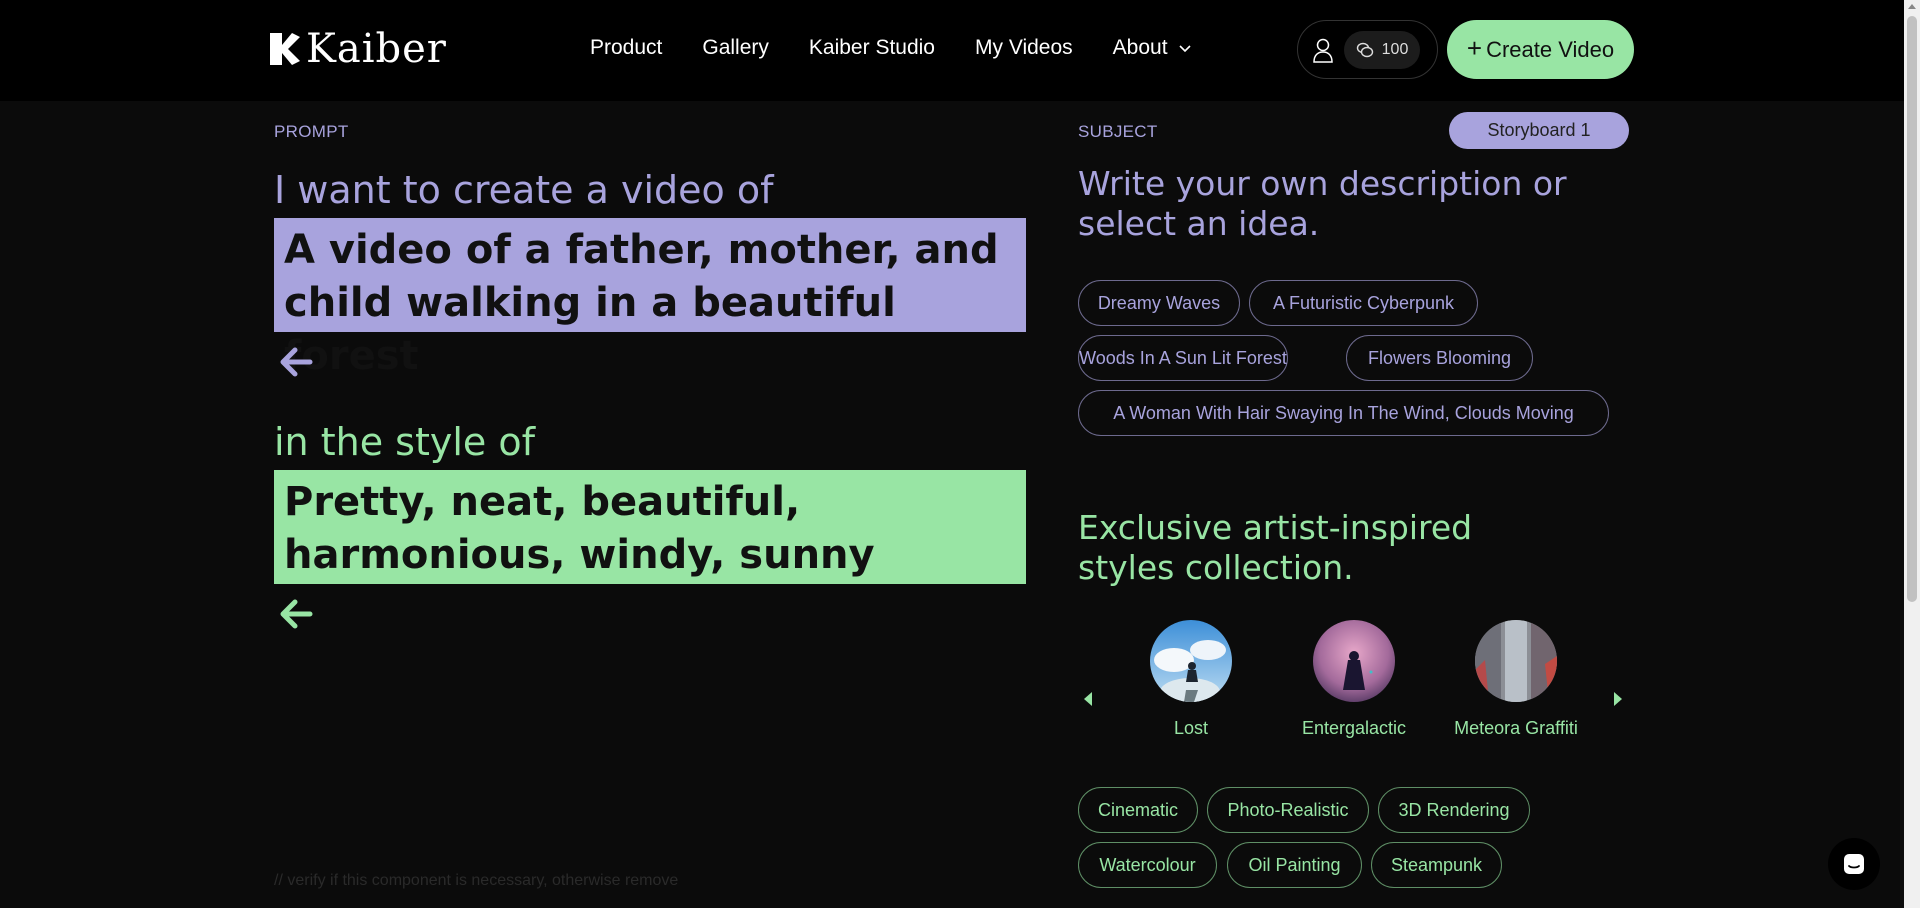 This screenshot has width=1920, height=908. I want to click on nav-my-videos: My Videos, so click(1024, 48).